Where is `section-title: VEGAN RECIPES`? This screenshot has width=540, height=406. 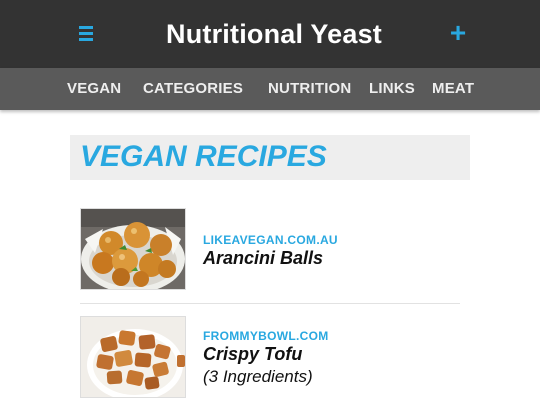 section-title: VEGAN RECIPES is located at coordinates (203, 156).